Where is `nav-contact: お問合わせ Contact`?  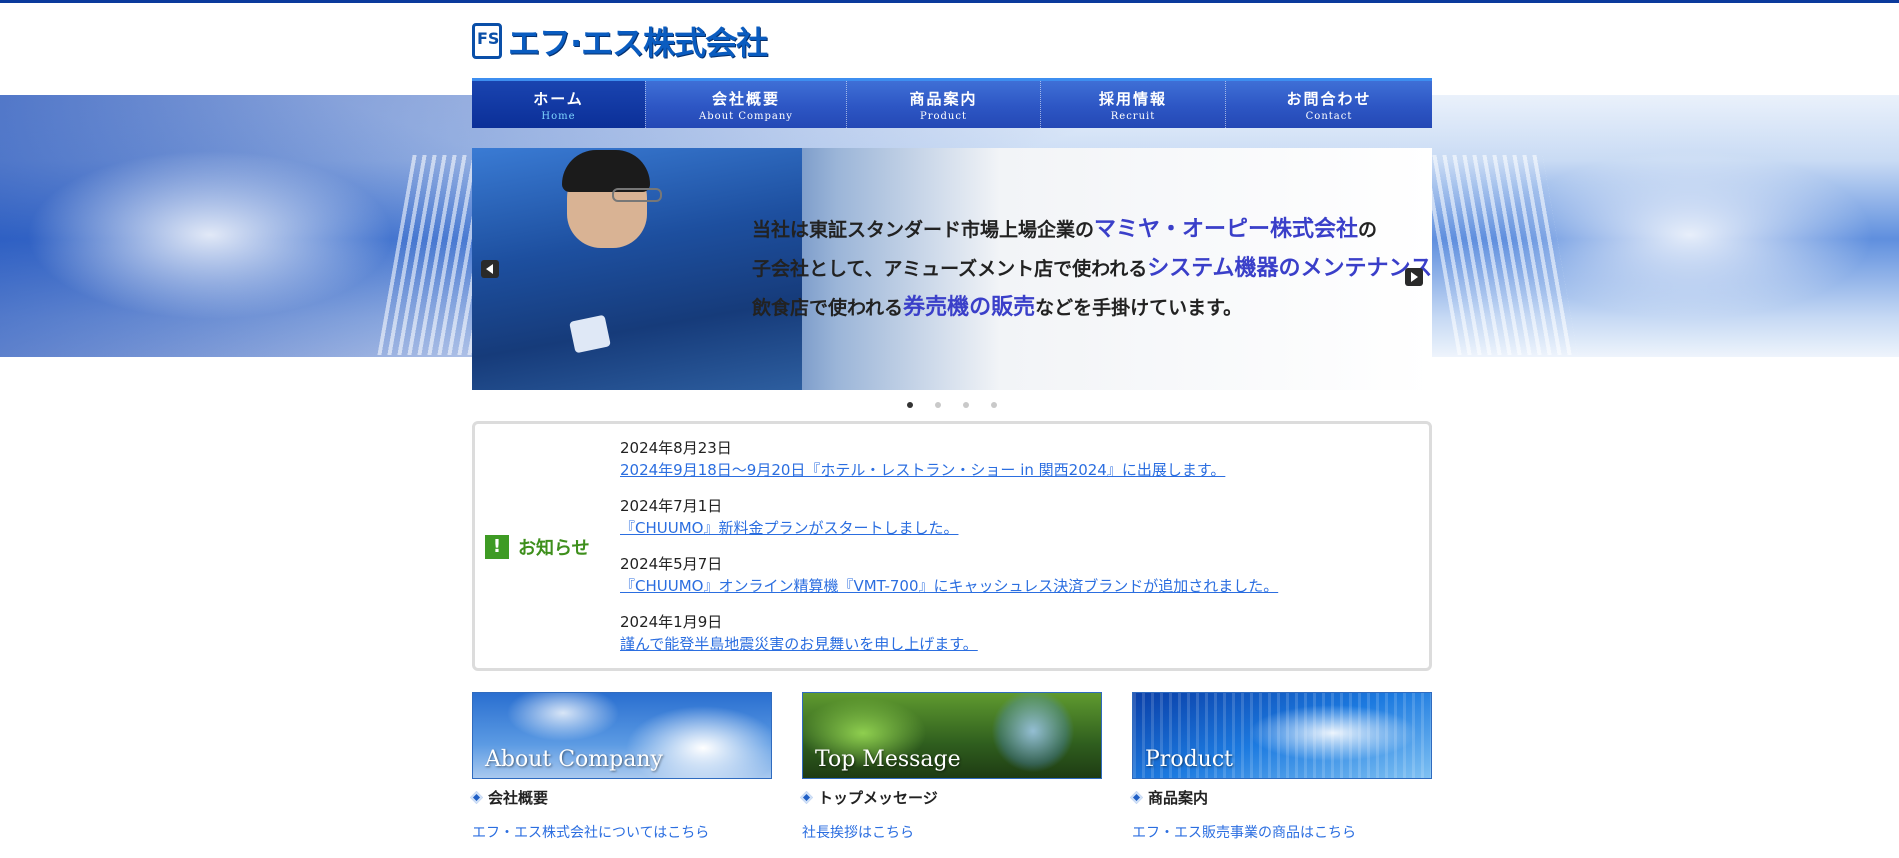 nav-contact: お問合わせ Contact is located at coordinates (1328, 104).